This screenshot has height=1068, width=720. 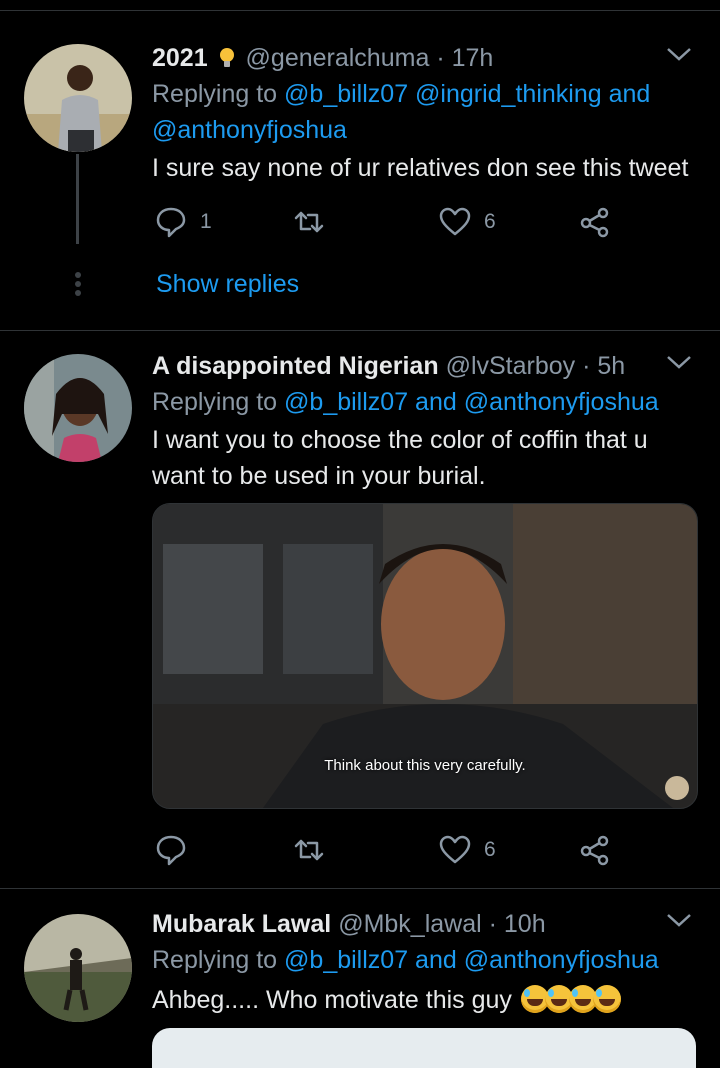 I want to click on reply-count: 1, so click(x=206, y=221).